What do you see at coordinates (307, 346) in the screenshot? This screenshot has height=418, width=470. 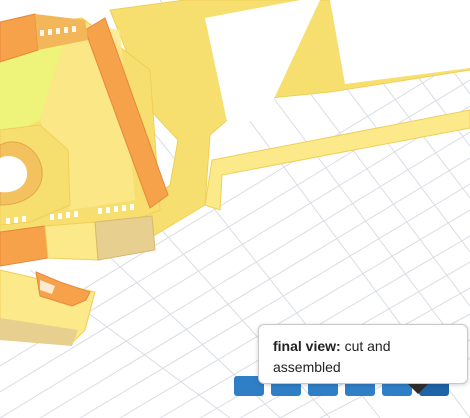 I see `tooltip-title: final view:` at bounding box center [307, 346].